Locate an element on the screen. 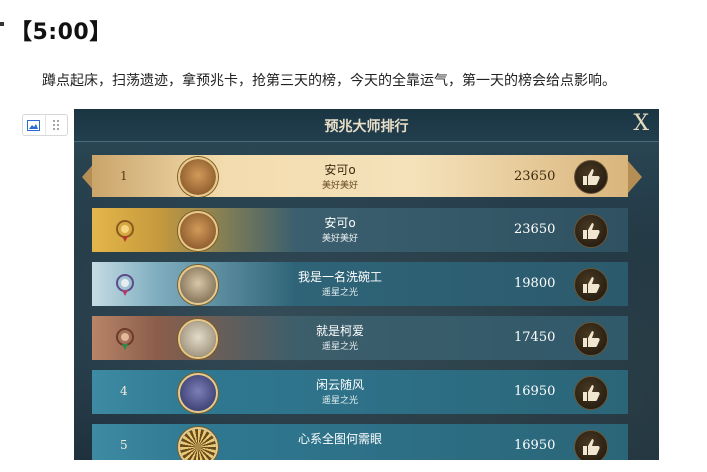 The image size is (707, 472). image-toolbar is located at coordinates (45, 125).